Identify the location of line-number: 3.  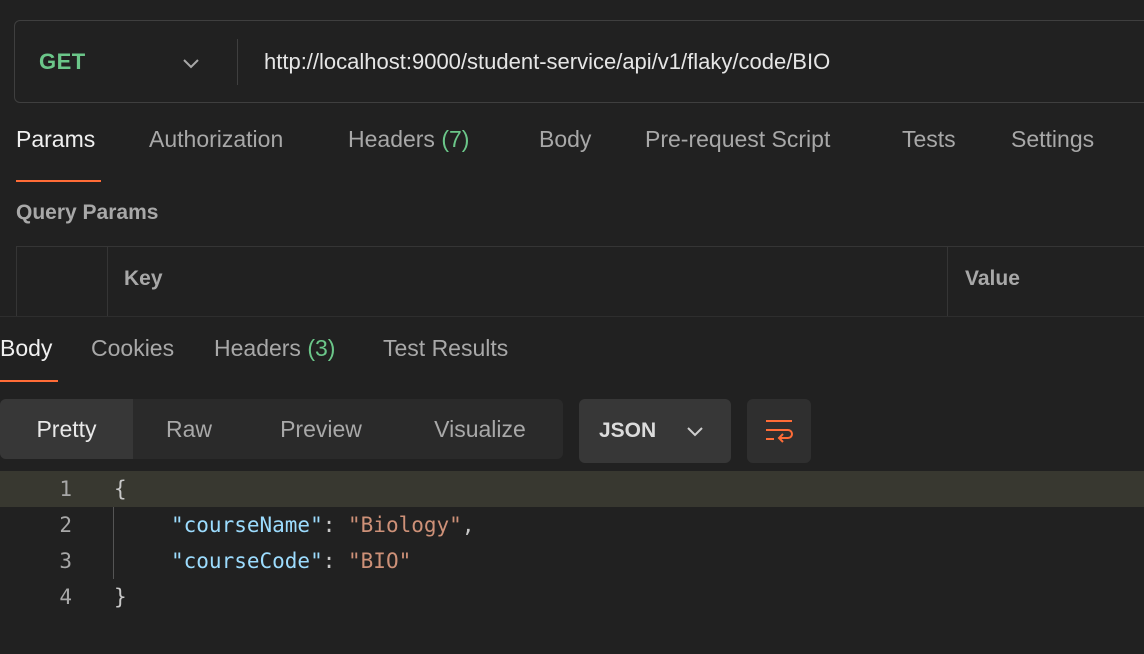
(65, 561).